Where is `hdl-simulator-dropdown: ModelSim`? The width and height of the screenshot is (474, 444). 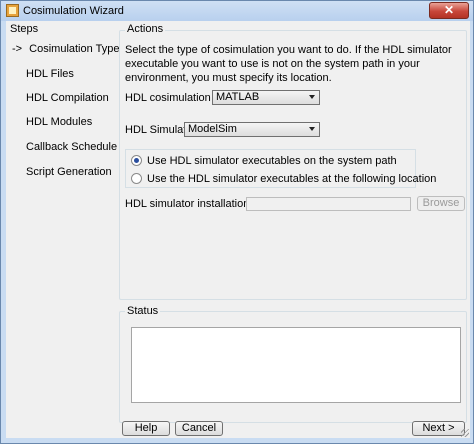 hdl-simulator-dropdown: ModelSim is located at coordinates (252, 129).